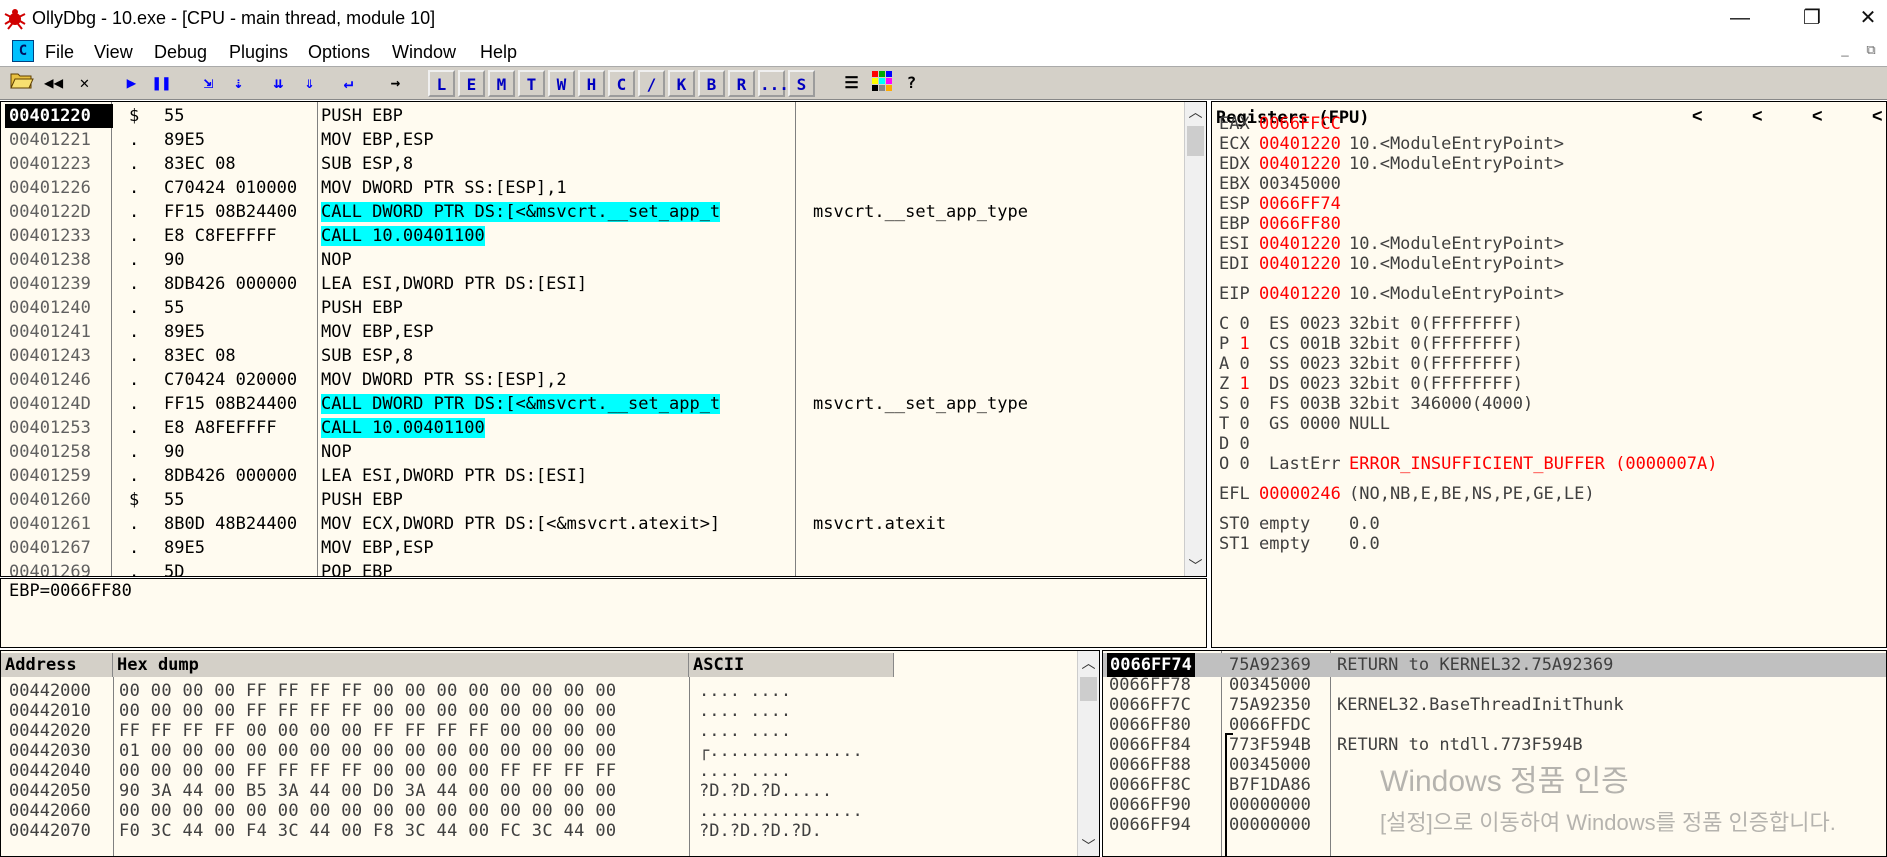 The image size is (1887, 857). I want to click on disasm-row: 00401243. 83EC 08 SUB ESP,8, so click(593, 356).